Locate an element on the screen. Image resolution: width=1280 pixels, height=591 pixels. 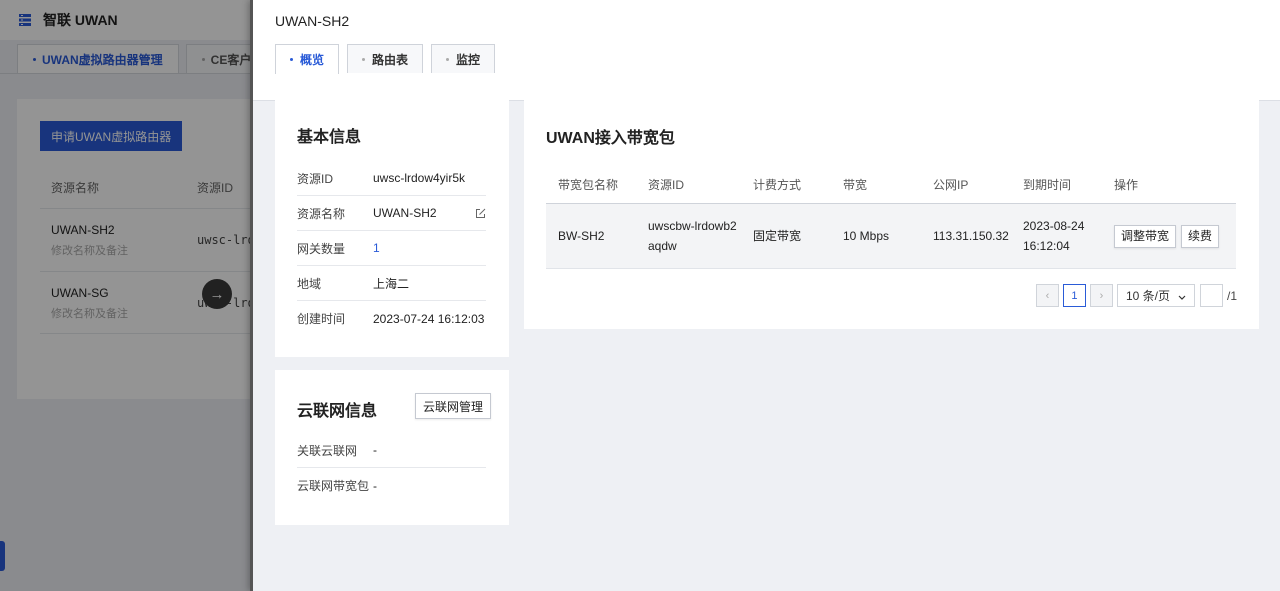
cell-name: BW-SH2 is located at coordinates (581, 236).